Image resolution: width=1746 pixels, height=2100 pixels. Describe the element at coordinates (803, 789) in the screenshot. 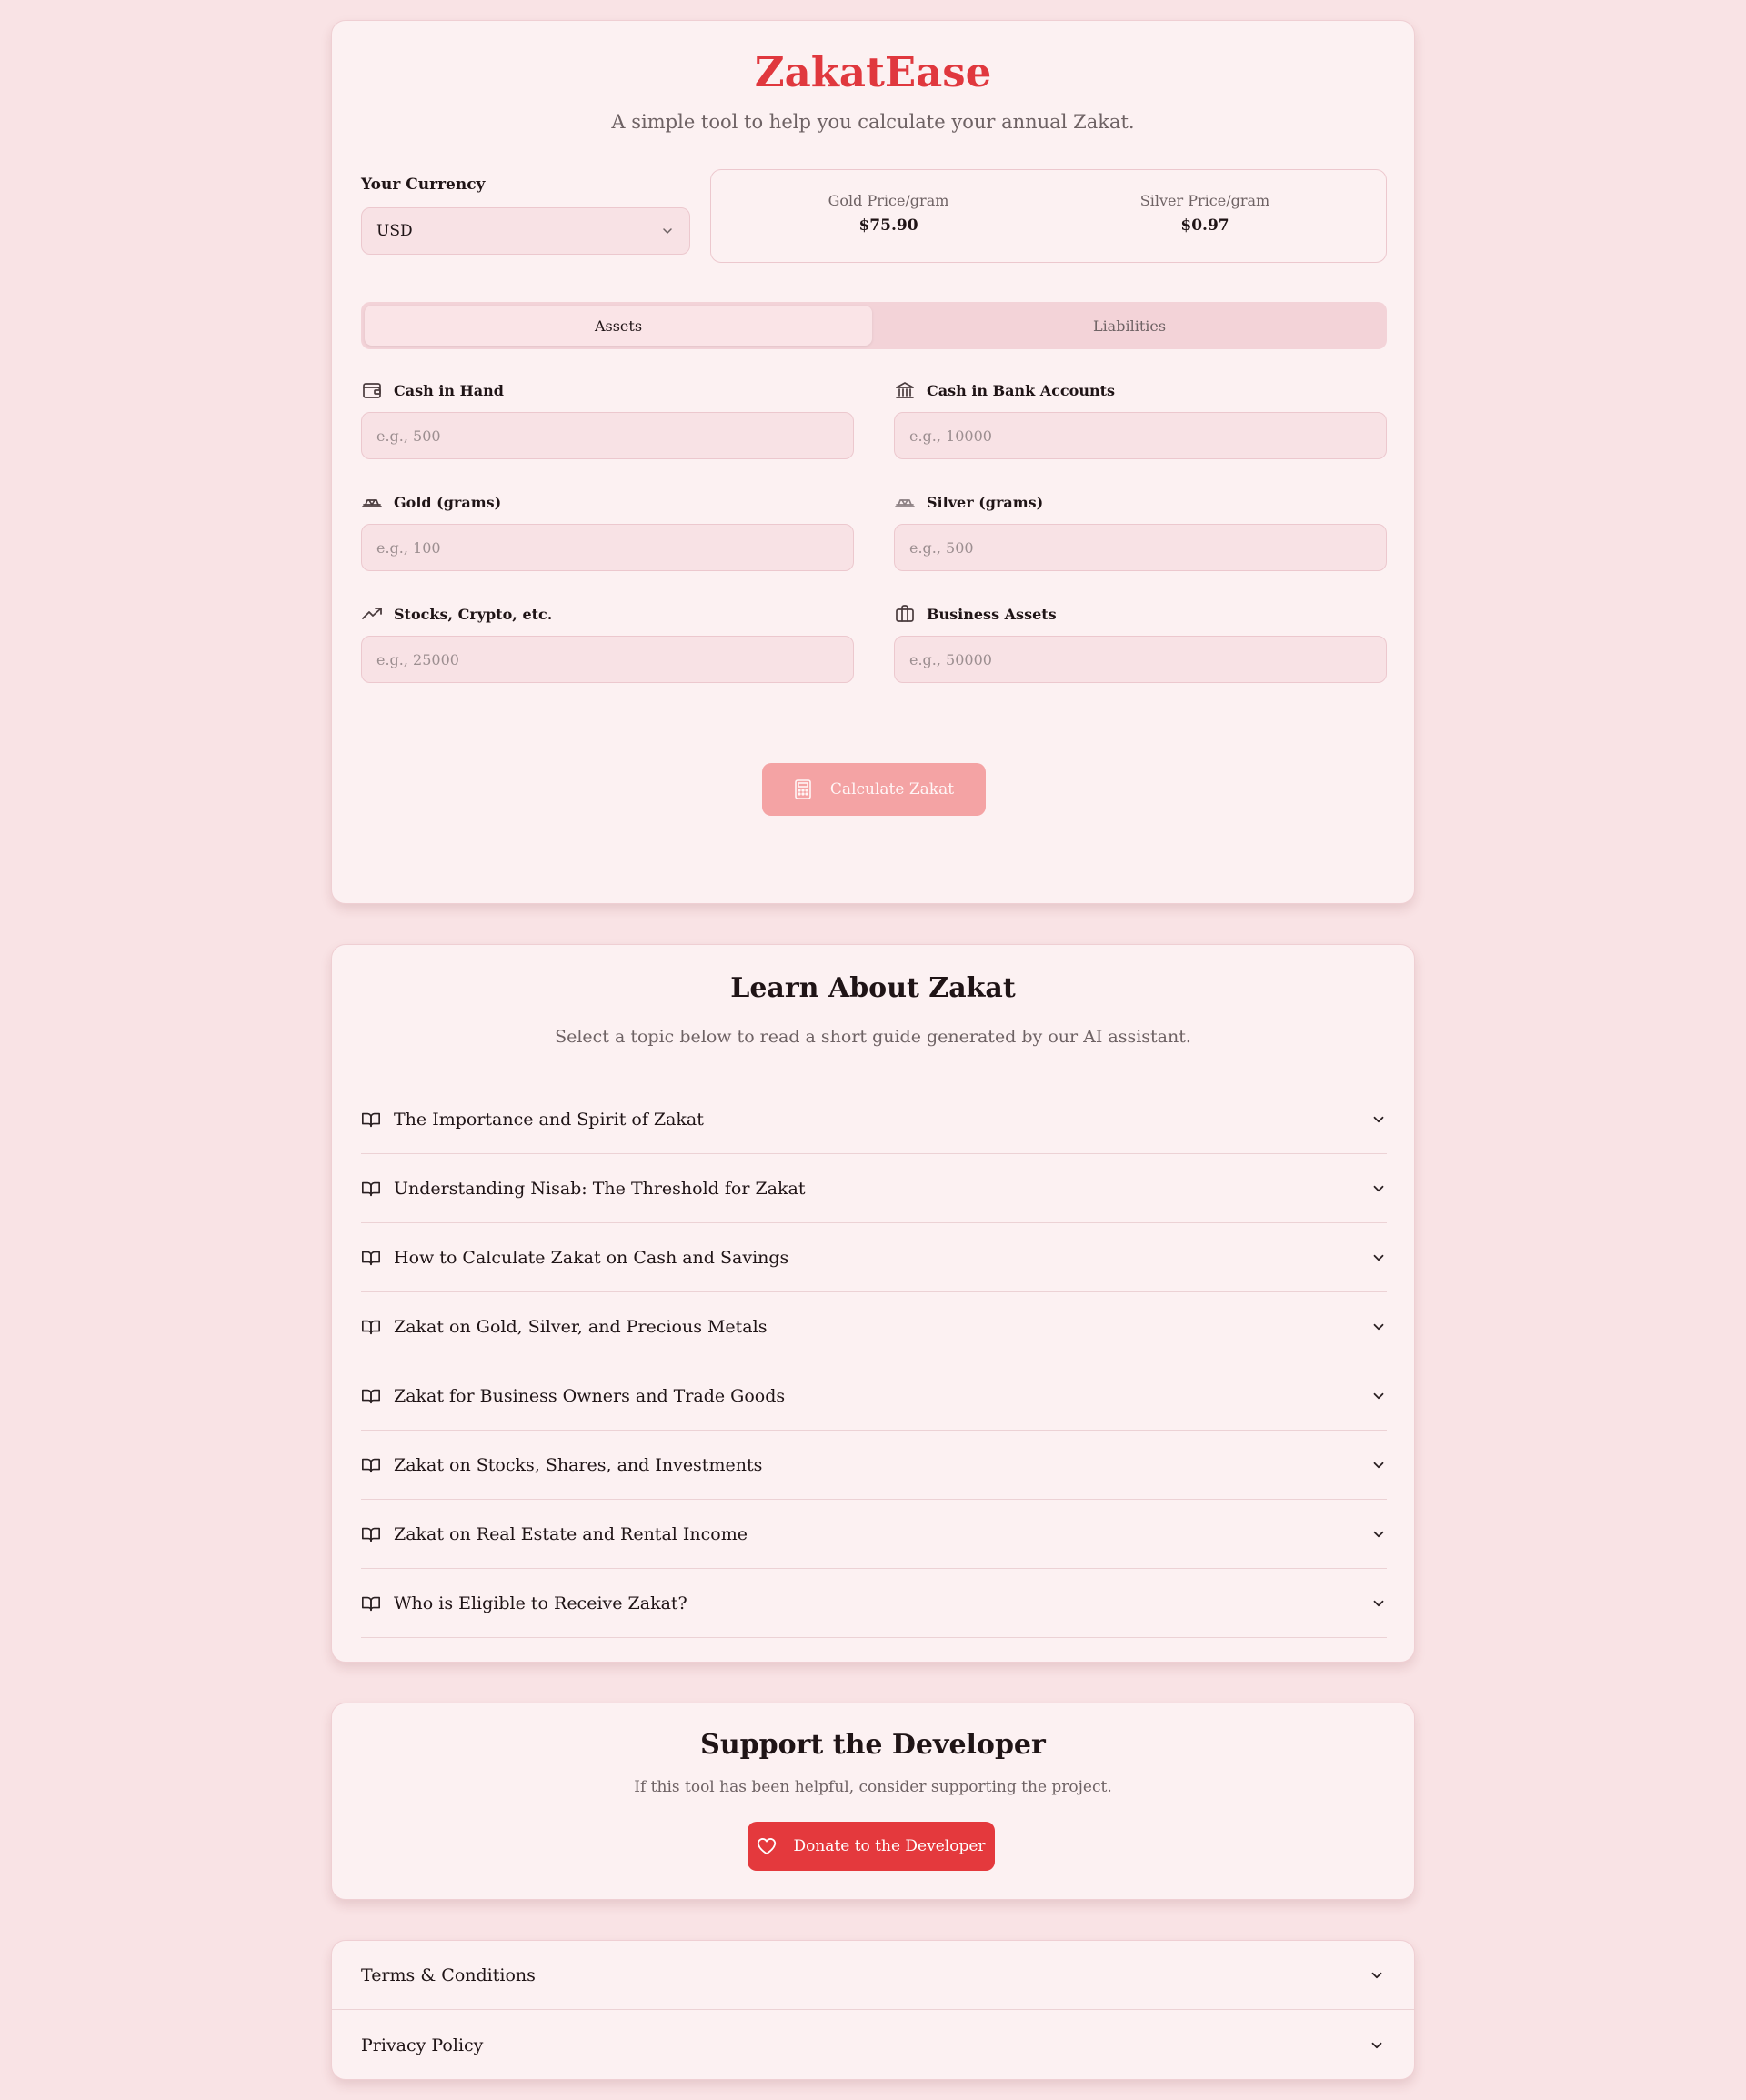

I see `calculator-icon` at that location.